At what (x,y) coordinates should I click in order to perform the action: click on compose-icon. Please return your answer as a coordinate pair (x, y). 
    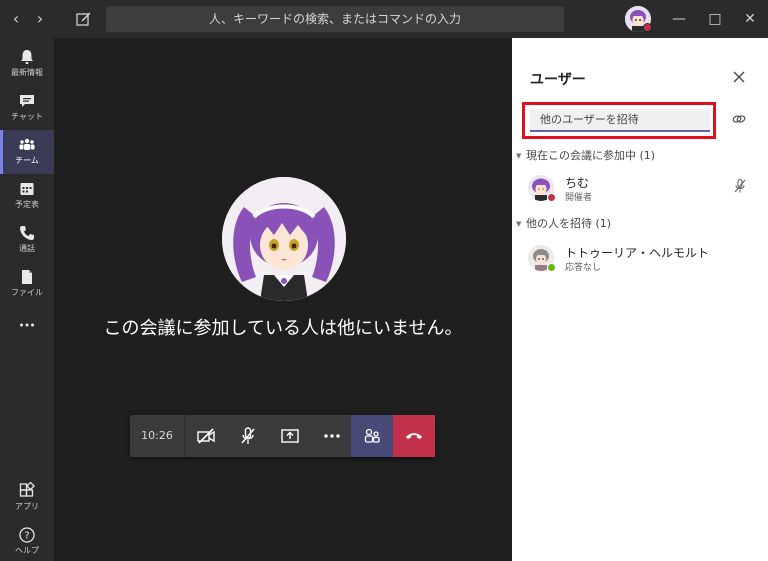
    Looking at the image, I should click on (84, 19).